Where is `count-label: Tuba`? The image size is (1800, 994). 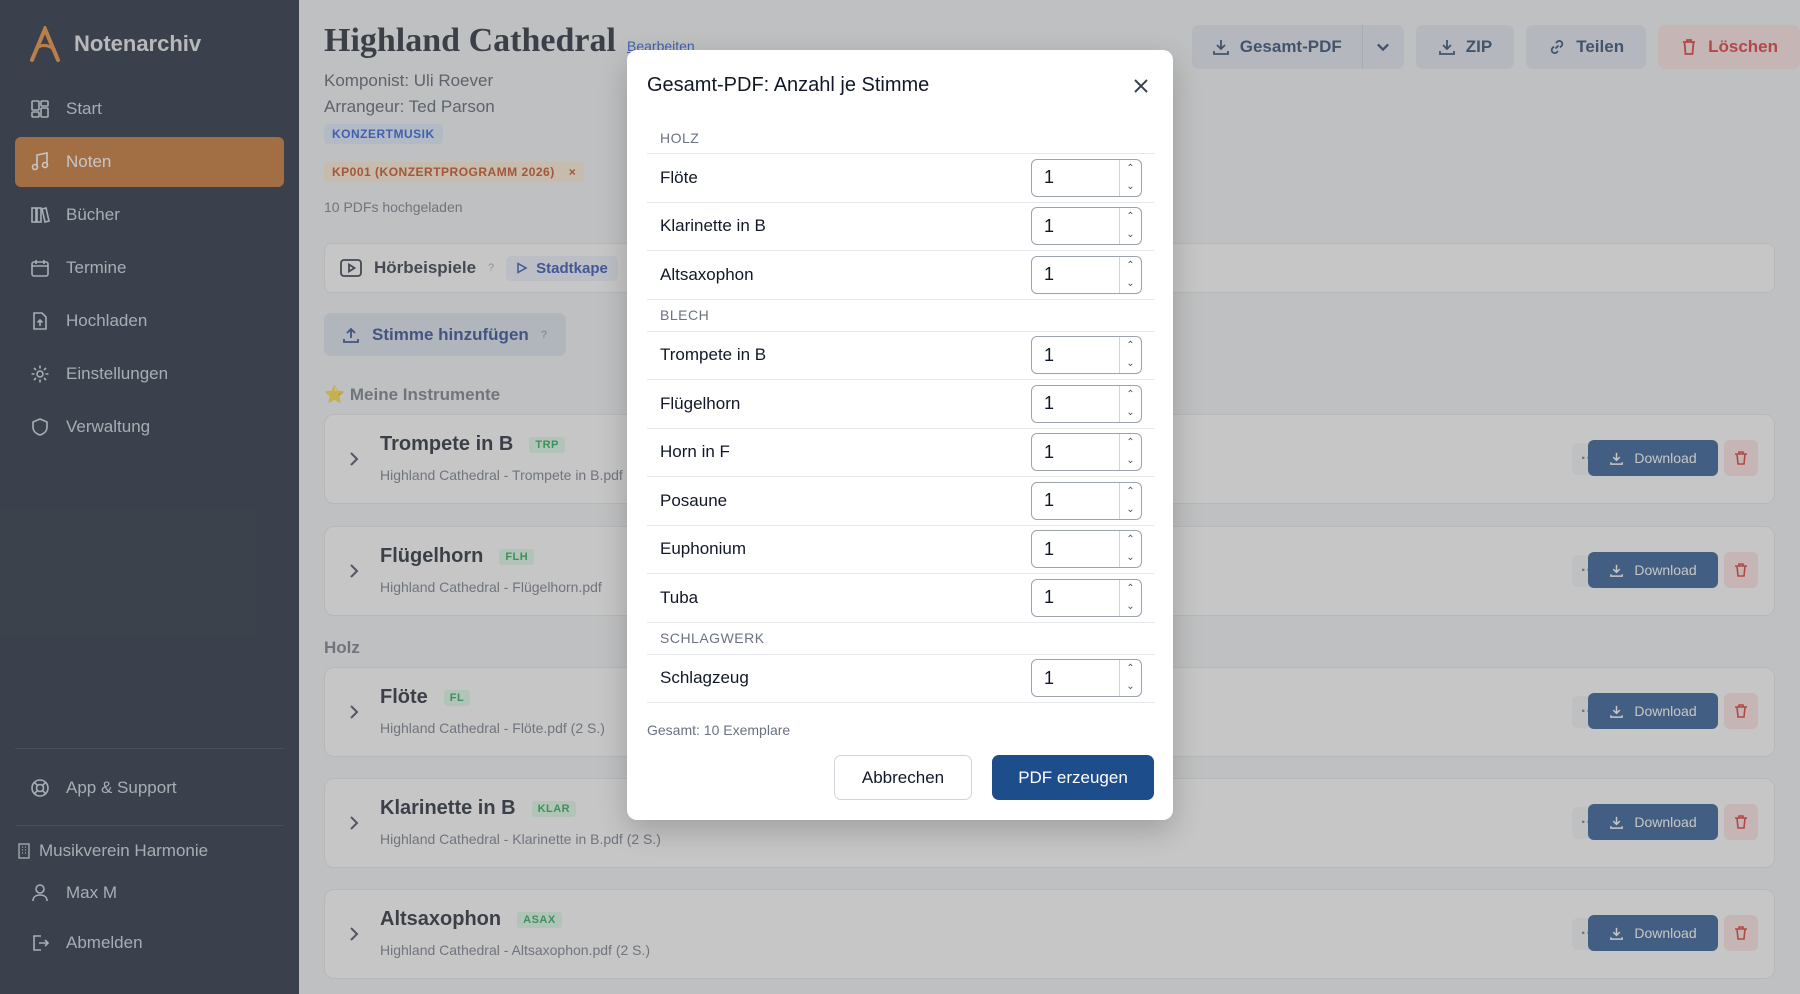 count-label: Tuba is located at coordinates (679, 597).